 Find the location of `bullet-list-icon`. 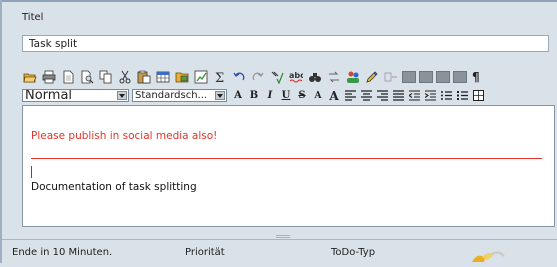

bullet-list-icon is located at coordinates (462, 96).